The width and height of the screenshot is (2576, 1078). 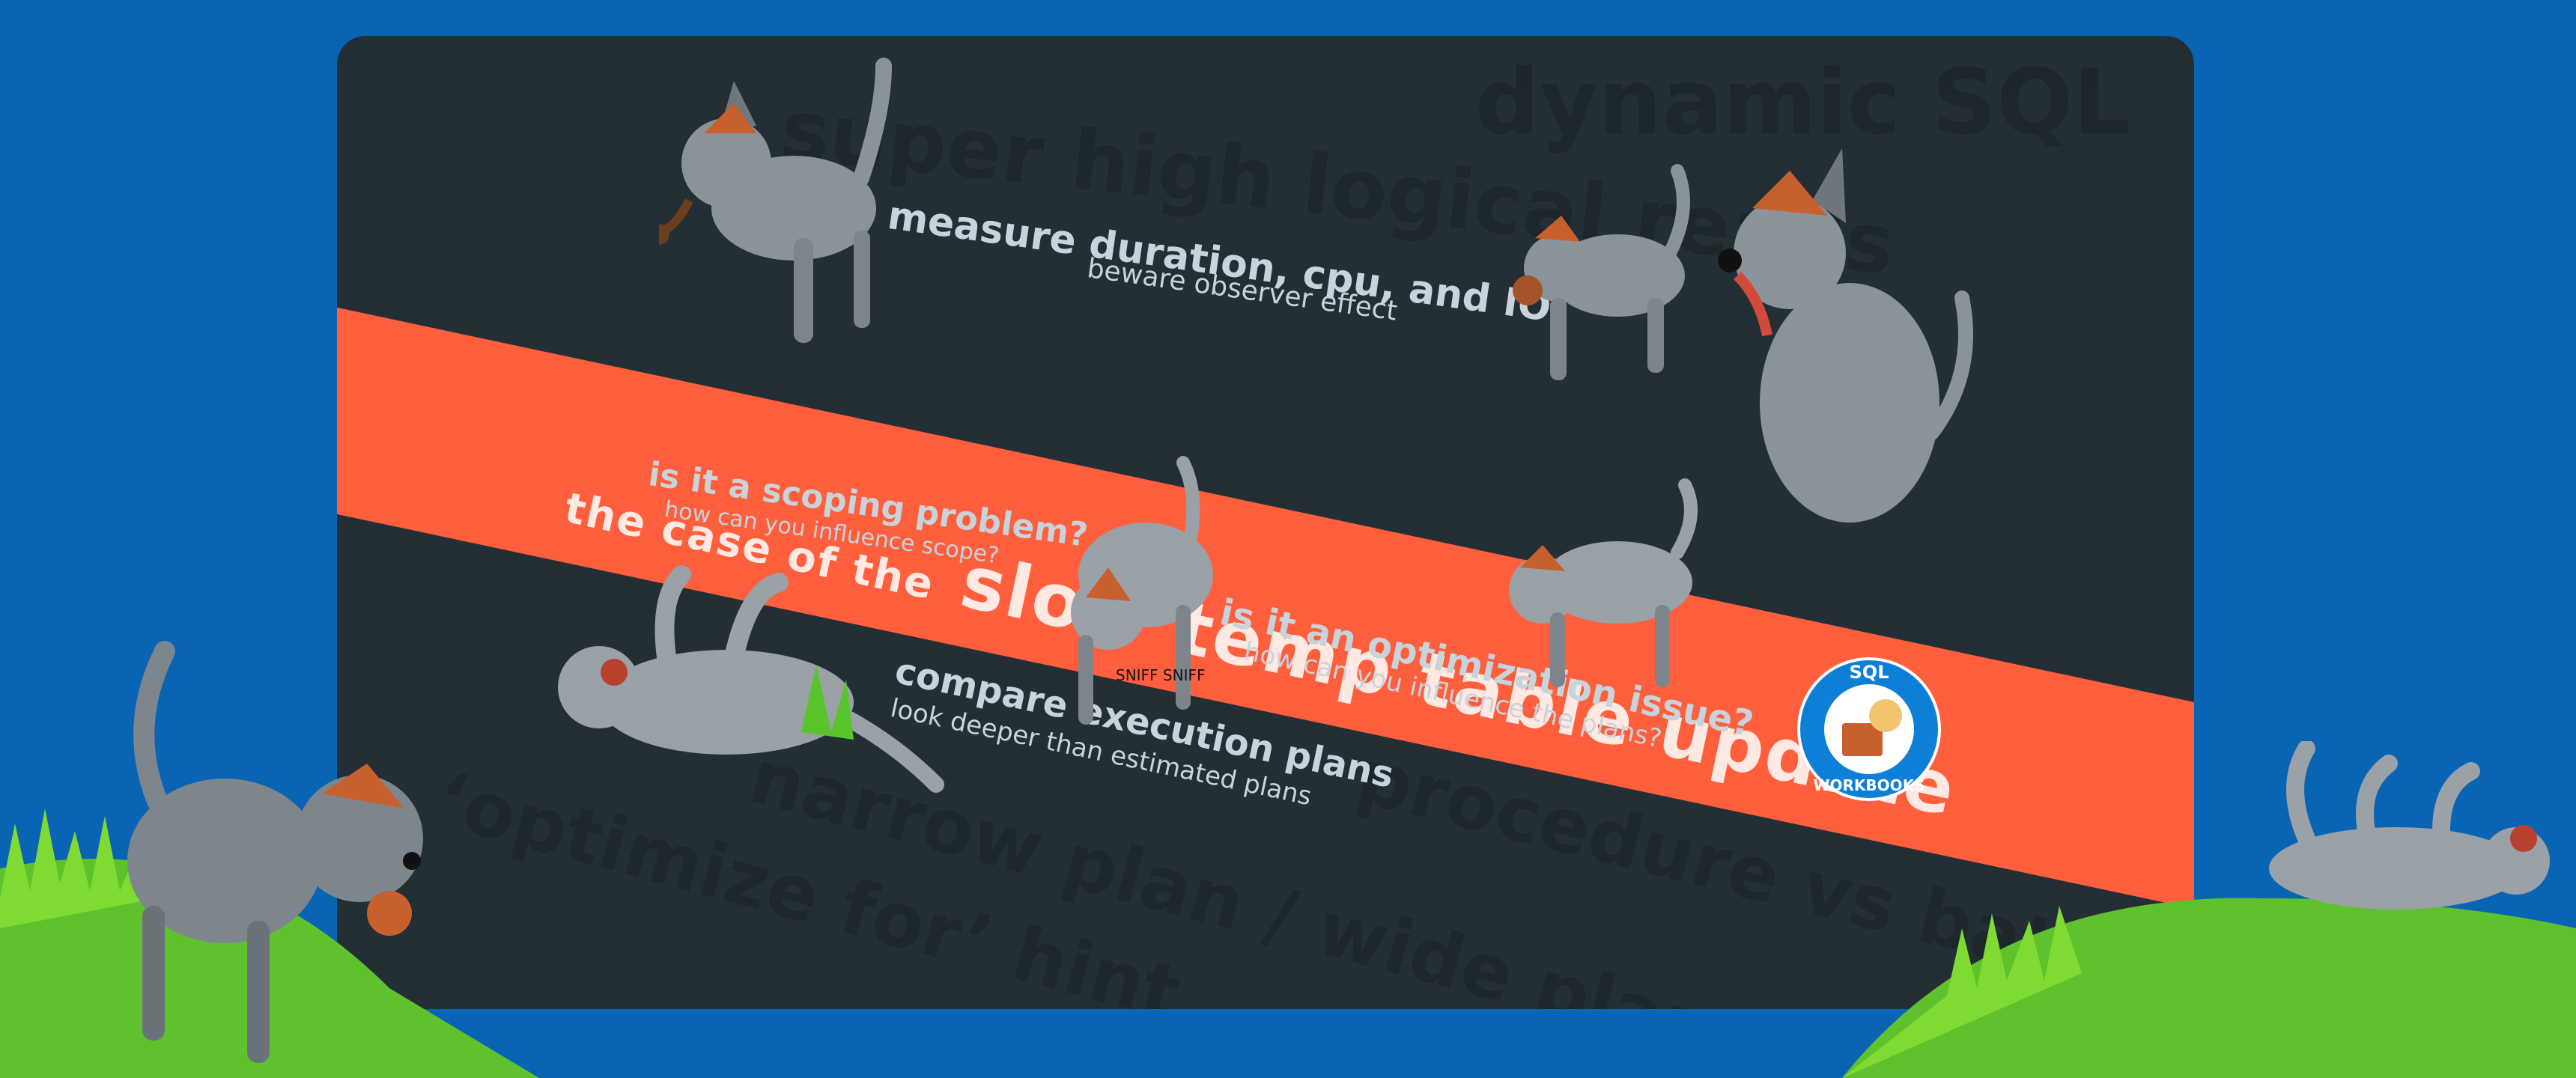 What do you see at coordinates (1161, 675) in the screenshot?
I see `dog-caption: SNIFF SNIFF` at bounding box center [1161, 675].